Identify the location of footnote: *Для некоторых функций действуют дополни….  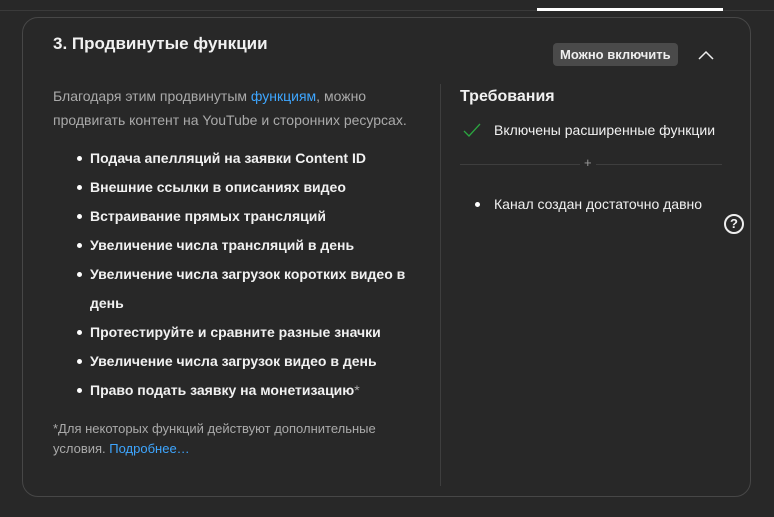
(214, 438).